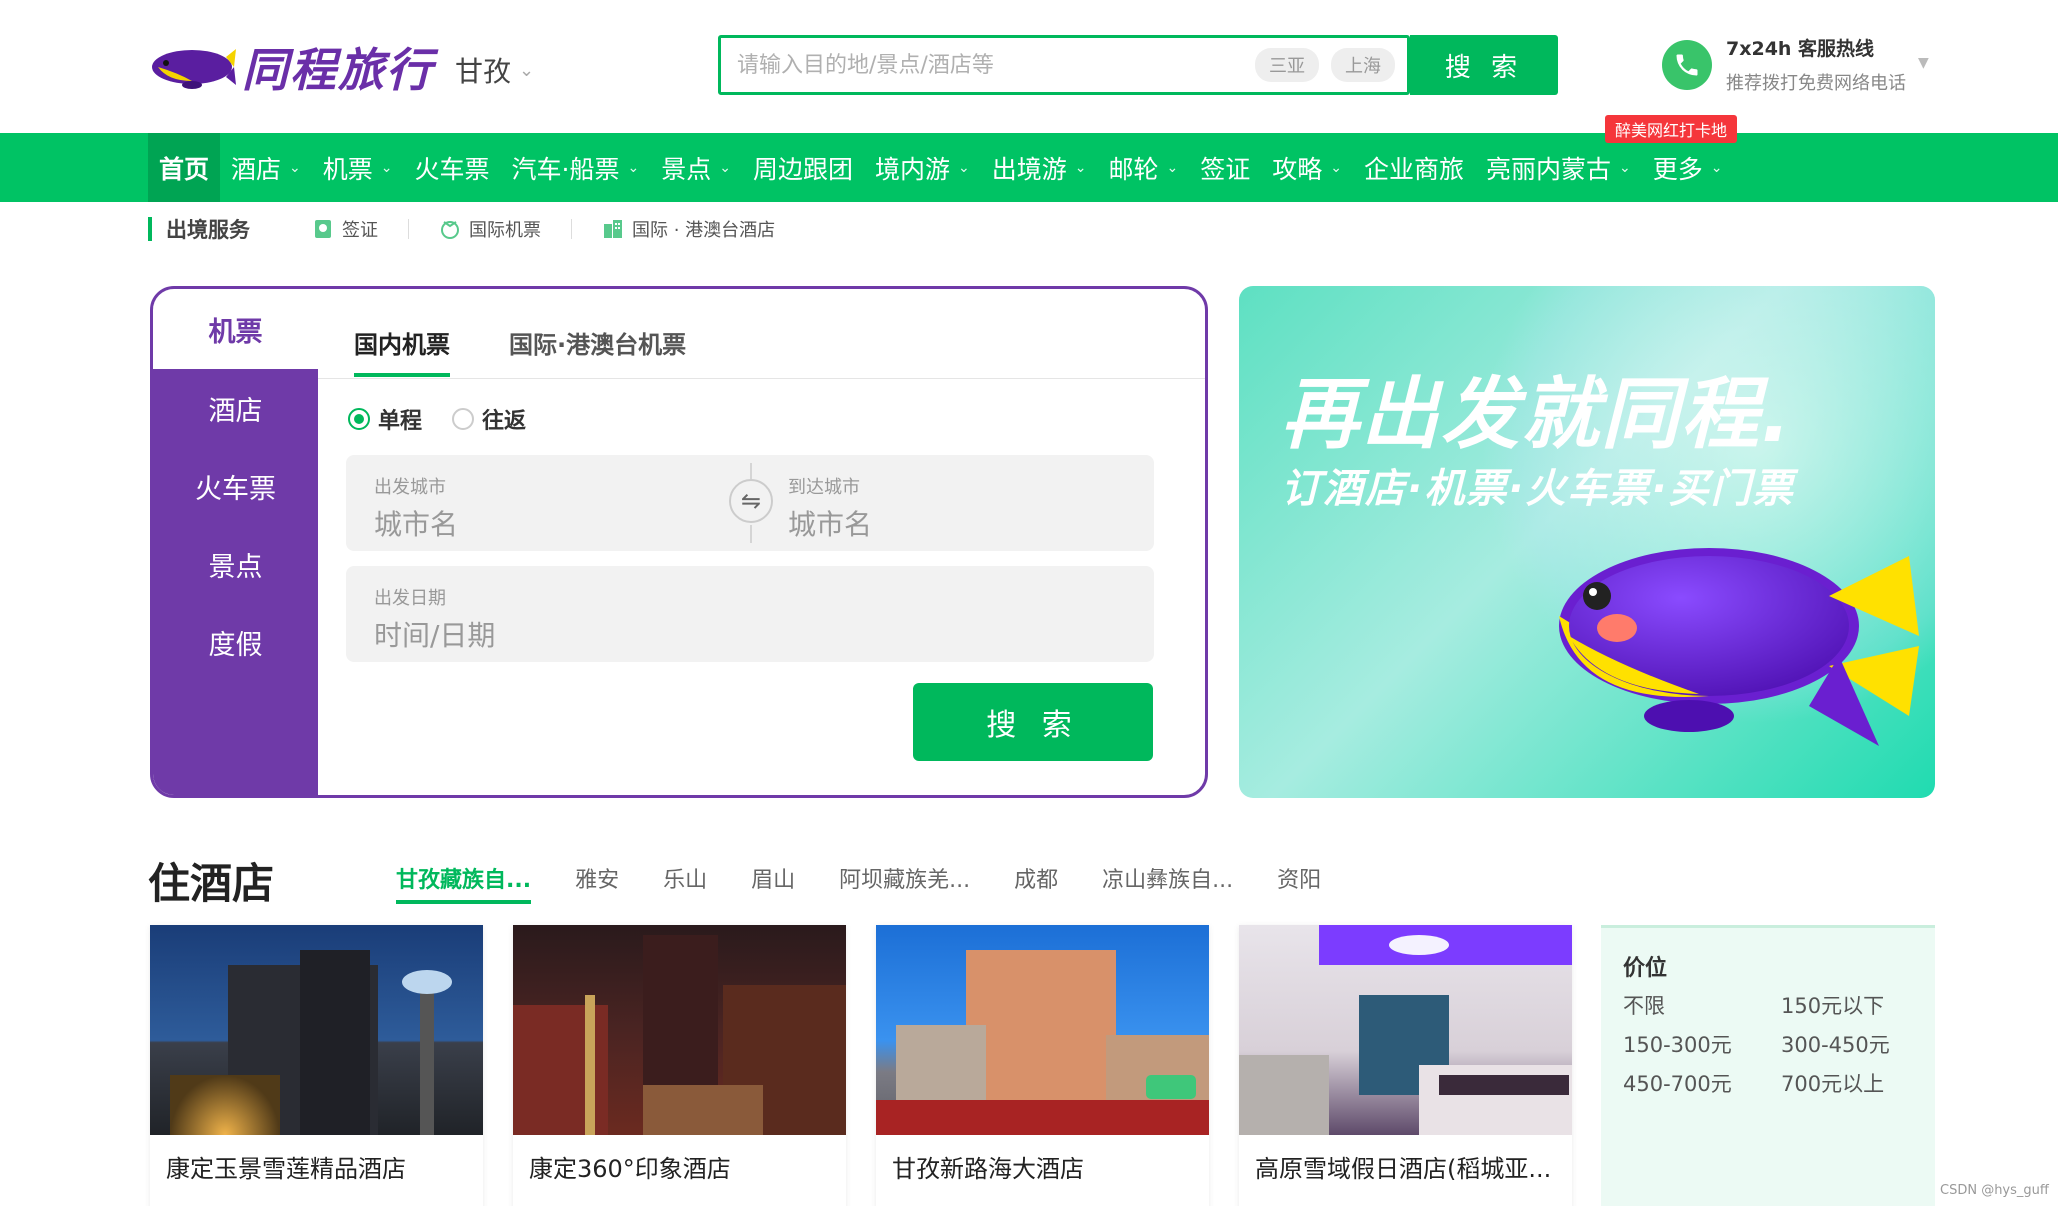  Describe the element at coordinates (1029, 169) in the screenshot. I see `nav-item-label: 出境游` at that location.